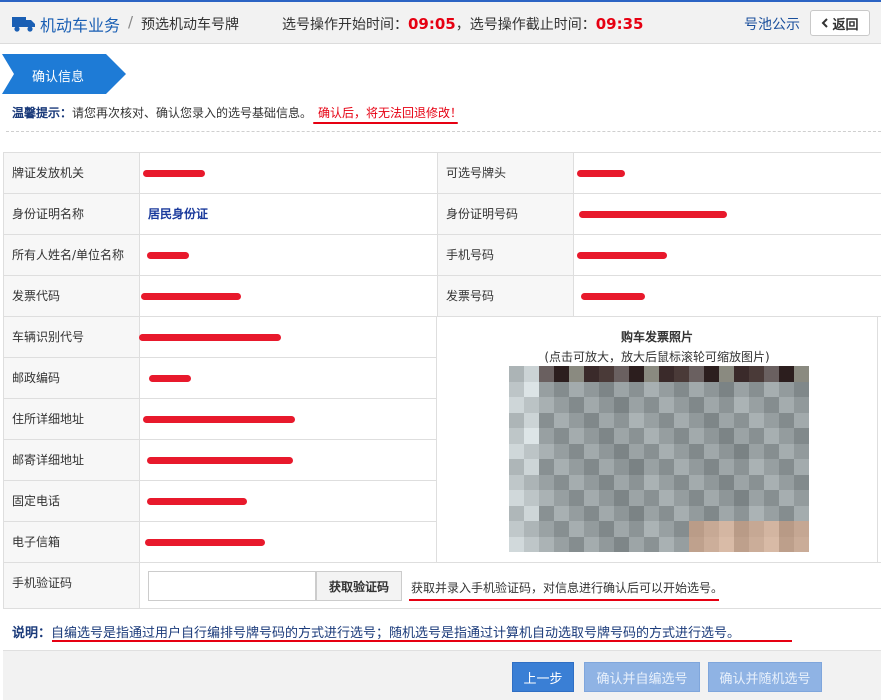  I want to click on table-row: 住所详细地址, so click(220, 419).